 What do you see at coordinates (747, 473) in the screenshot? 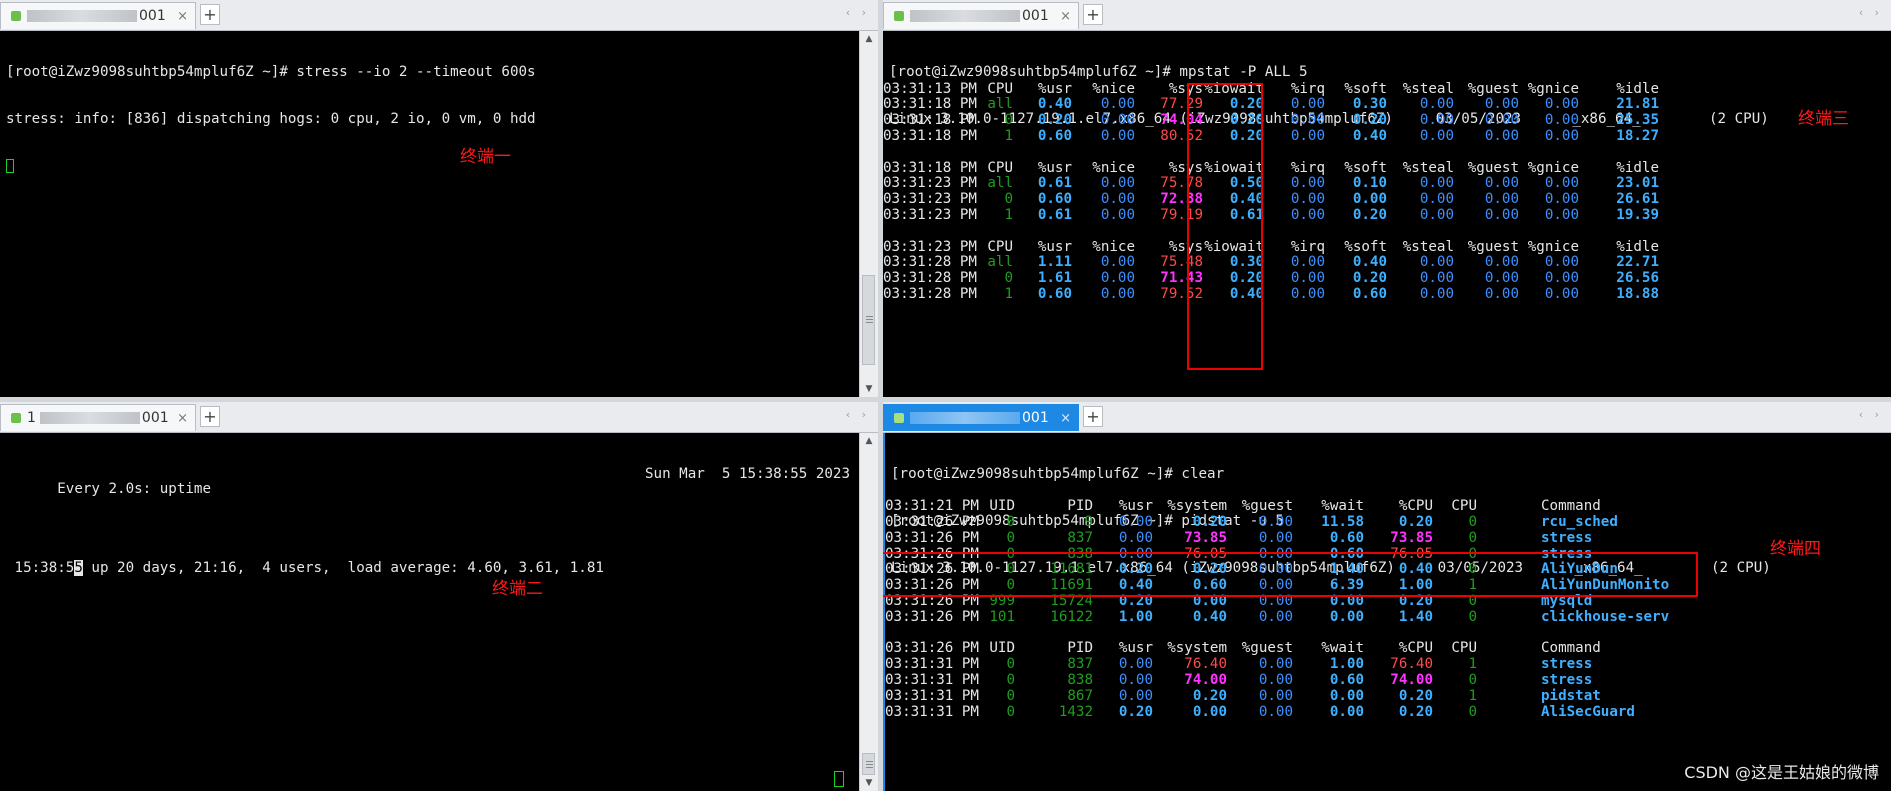
I see `watch-timestamp: Sun Mar 5 15:38:55 2023` at bounding box center [747, 473].